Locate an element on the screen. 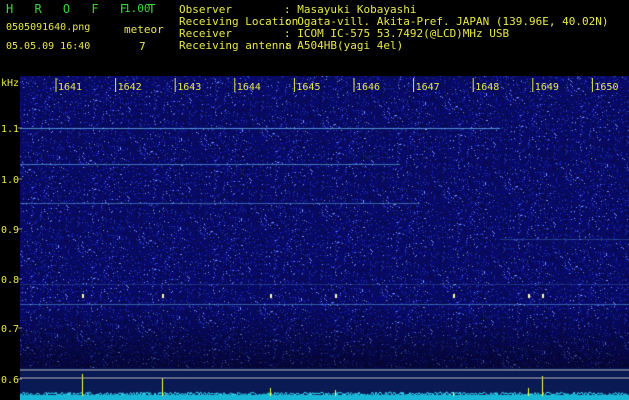 The height and width of the screenshot is (400, 629). freq-tick-label: 0.7 is located at coordinates (10, 329).